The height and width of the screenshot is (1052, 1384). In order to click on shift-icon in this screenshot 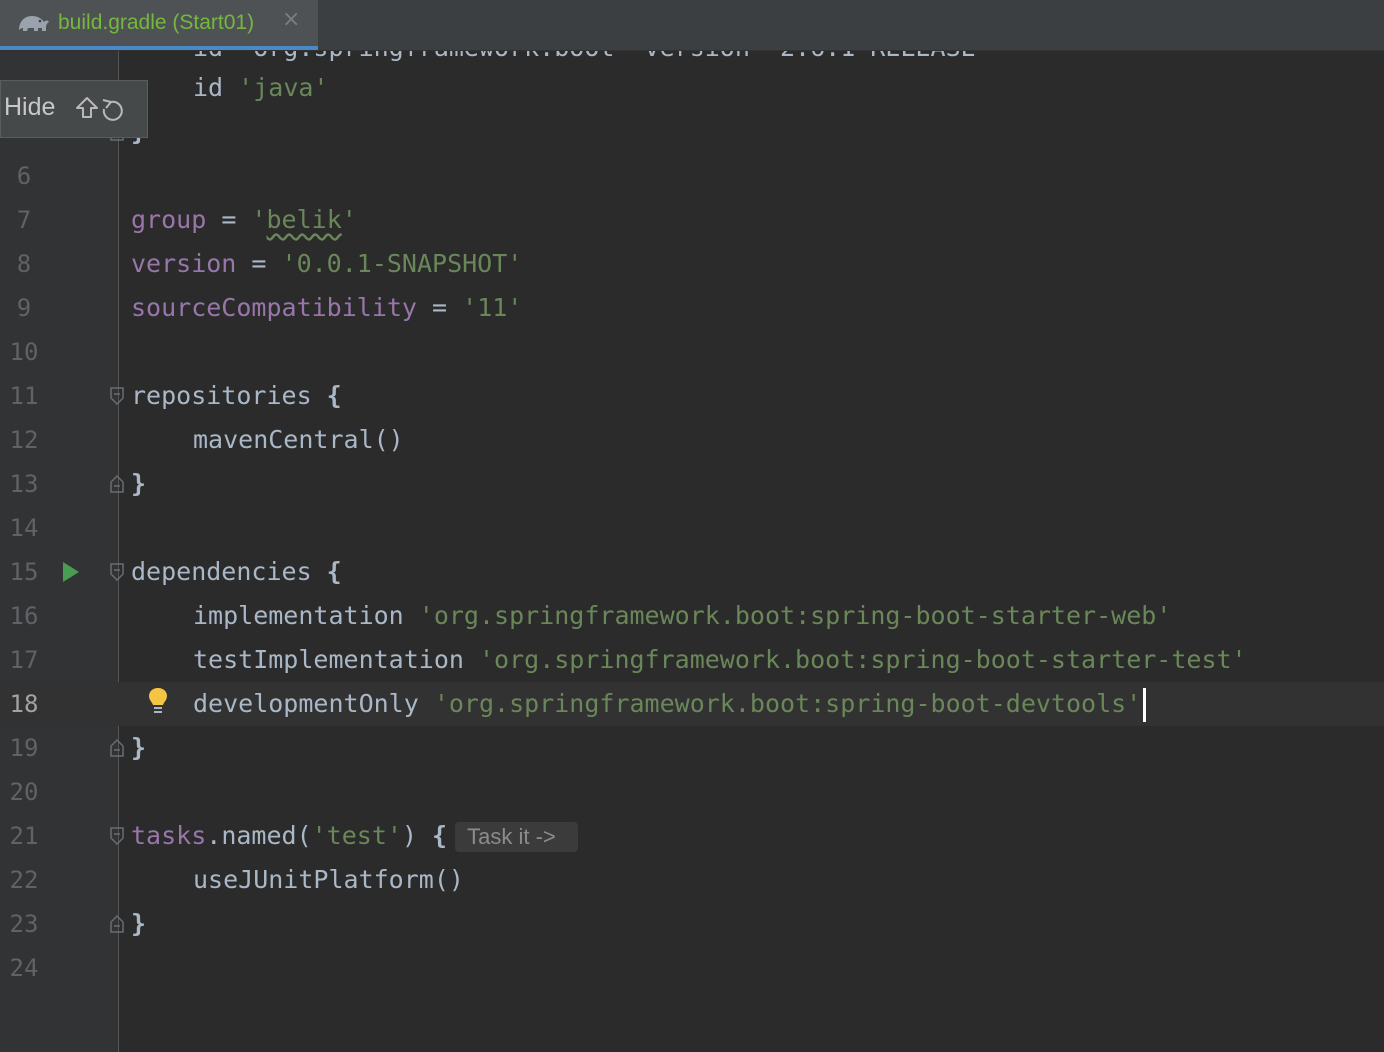, I will do `click(87, 107)`.